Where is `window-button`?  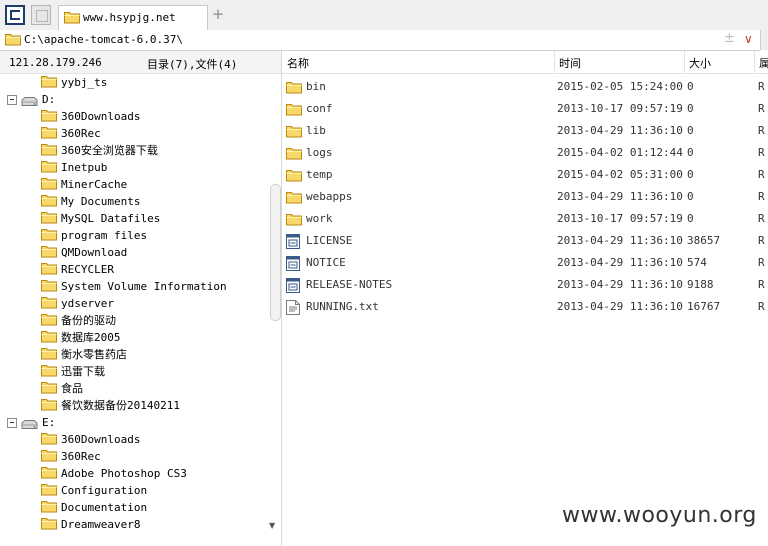 window-button is located at coordinates (41, 15).